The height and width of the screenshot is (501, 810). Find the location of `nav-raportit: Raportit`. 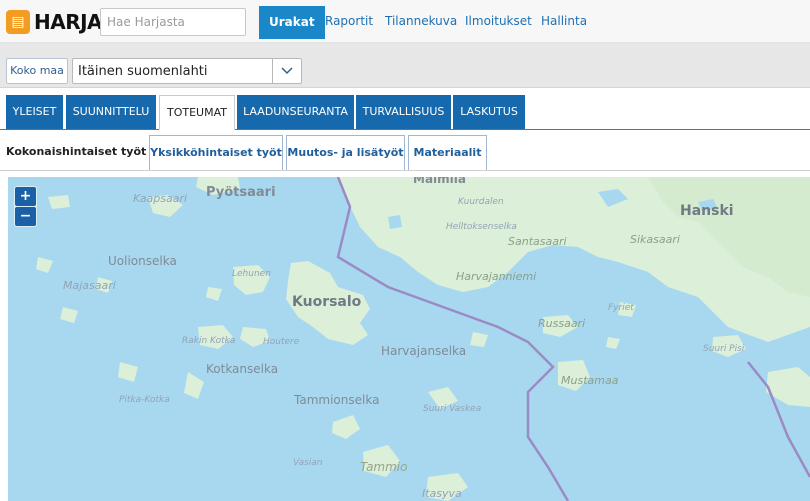

nav-raportit: Raportit is located at coordinates (349, 19).